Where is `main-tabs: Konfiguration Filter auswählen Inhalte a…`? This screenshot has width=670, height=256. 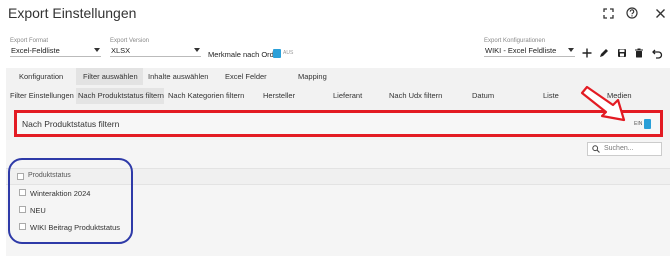
main-tabs: Konfiguration Filter auswählen Inhalte a… is located at coordinates (338, 76).